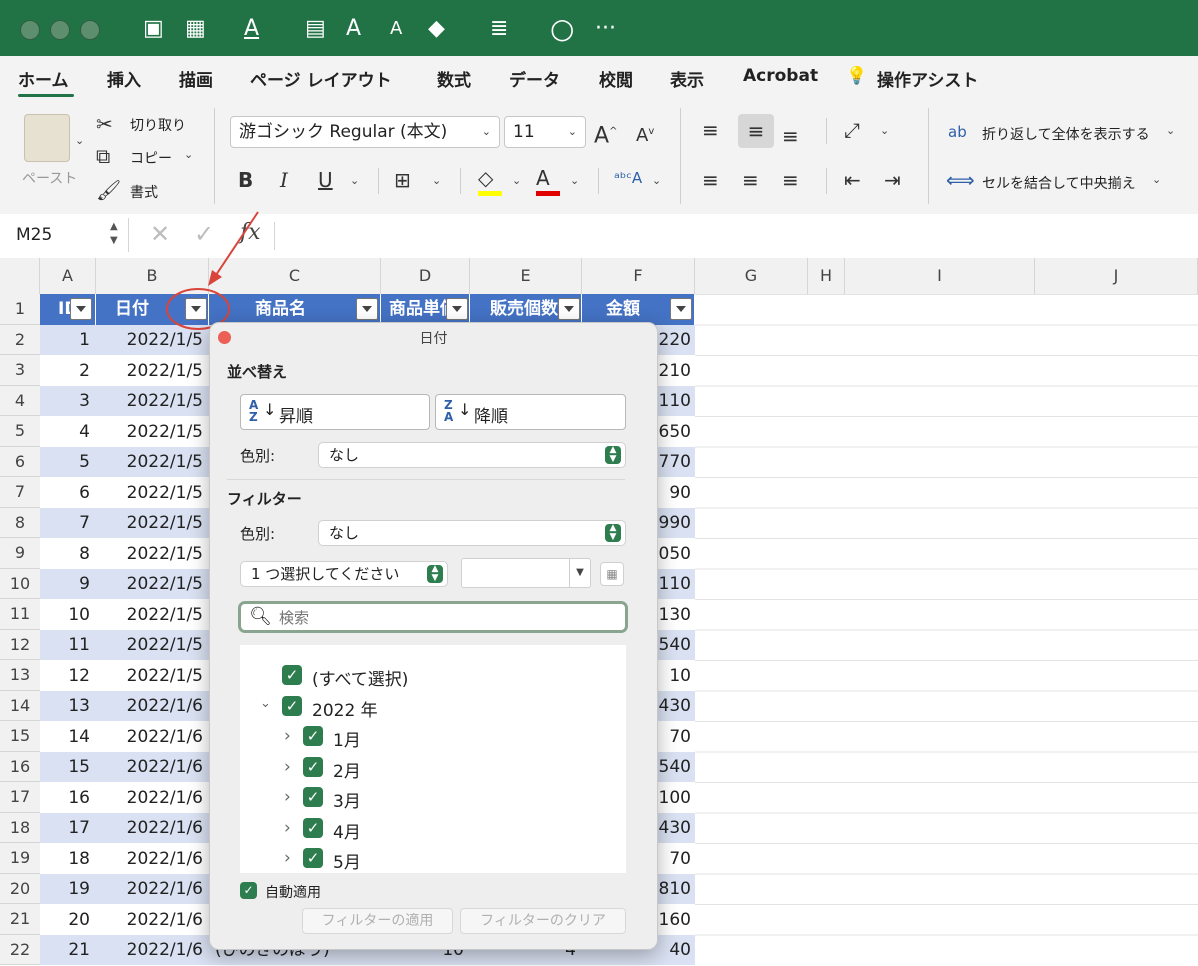  I want to click on decrease-indent-icon: ⇤, so click(852, 180).